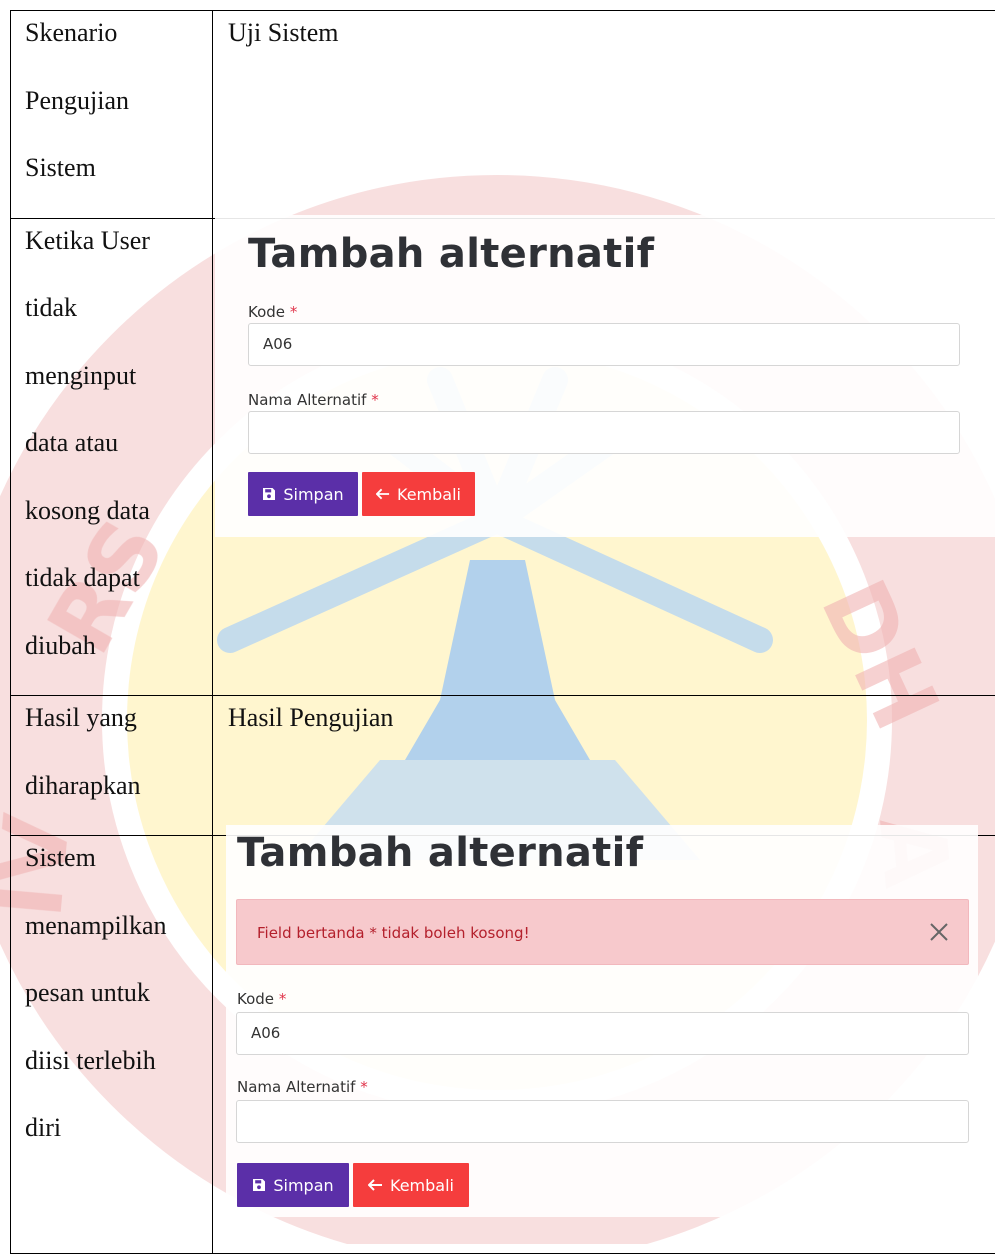 This screenshot has height=1254, width=995. Describe the element at coordinates (118, 662) in the screenshot. I see `case-line-7: diubah` at that location.